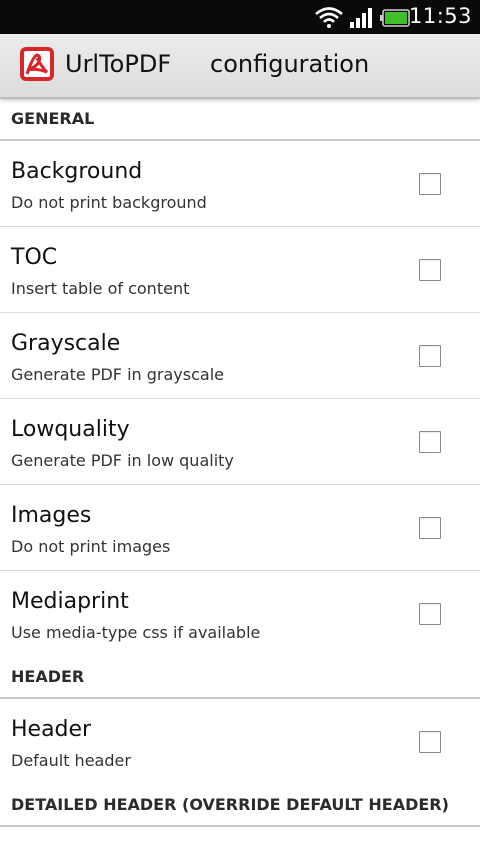 The height and width of the screenshot is (854, 480). Describe the element at coordinates (240, 742) in the screenshot. I see `pref-header: Header Default header` at that location.